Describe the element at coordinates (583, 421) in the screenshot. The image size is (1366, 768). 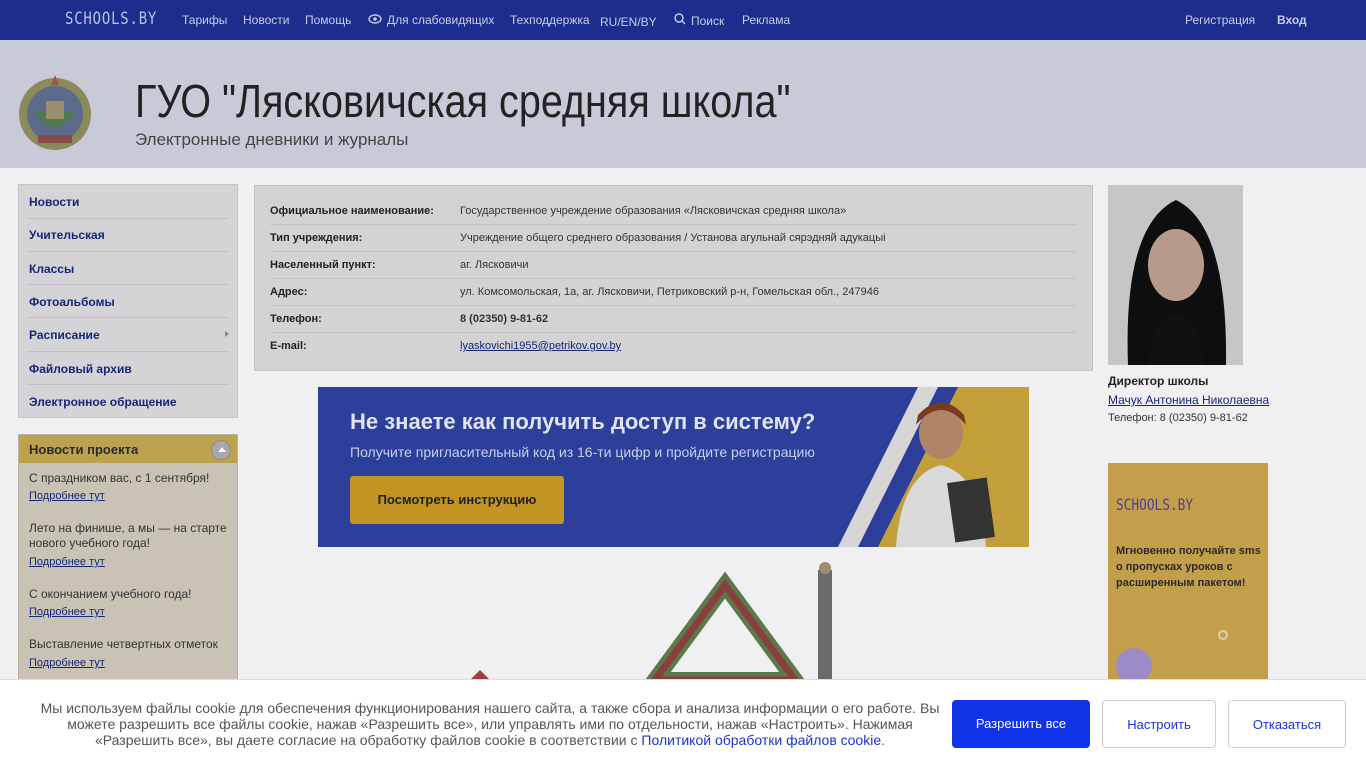
I see `banner-title: Не знаете как получить доступ в систему?` at that location.